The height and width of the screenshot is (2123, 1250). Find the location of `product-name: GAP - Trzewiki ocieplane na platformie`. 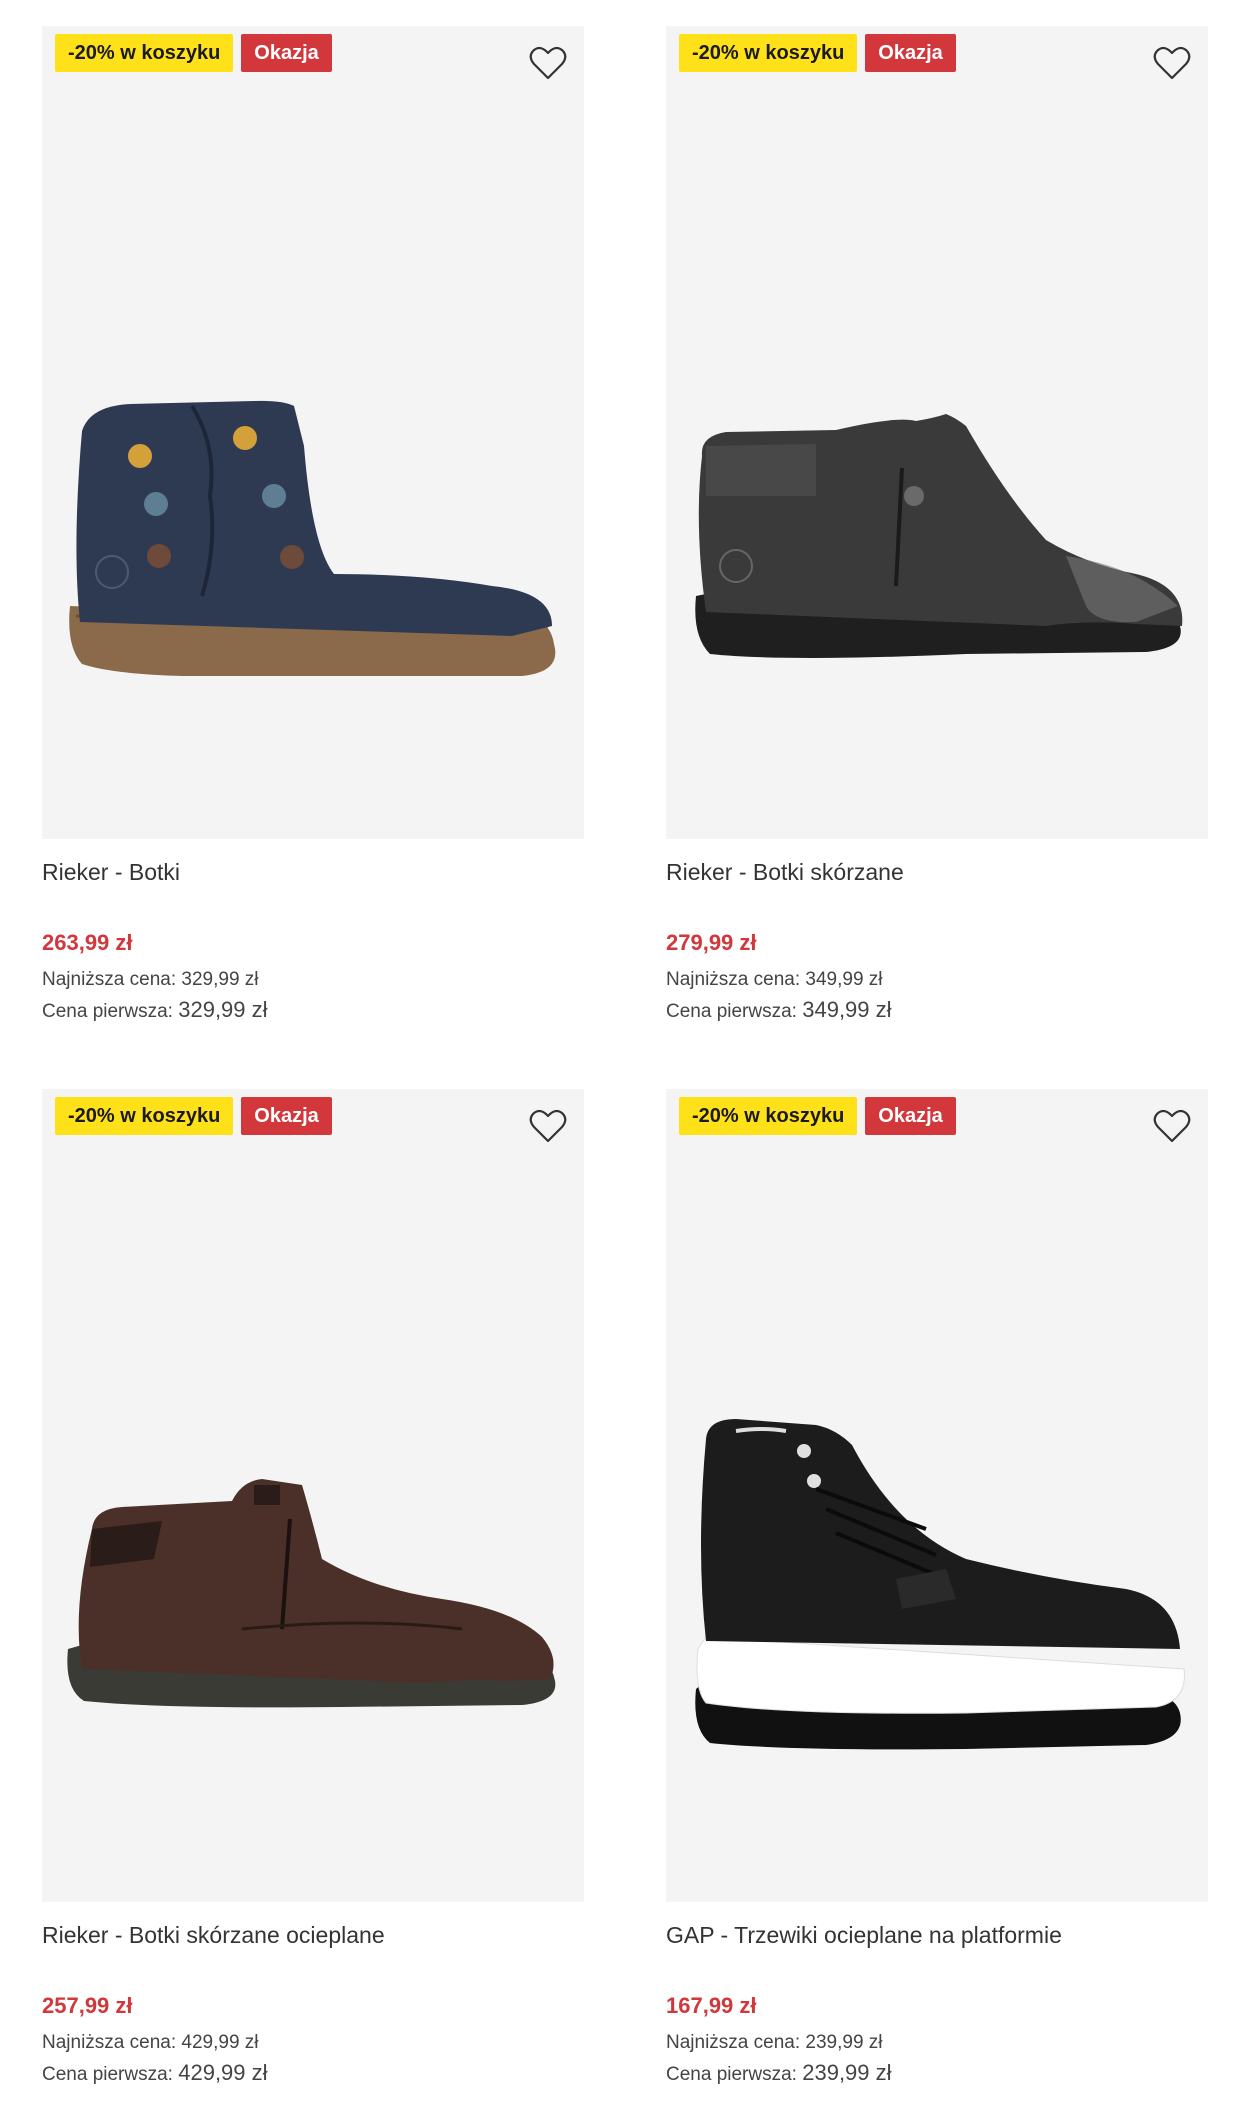

product-name: GAP - Trzewiki ocieplane na platformie is located at coordinates (937, 1935).